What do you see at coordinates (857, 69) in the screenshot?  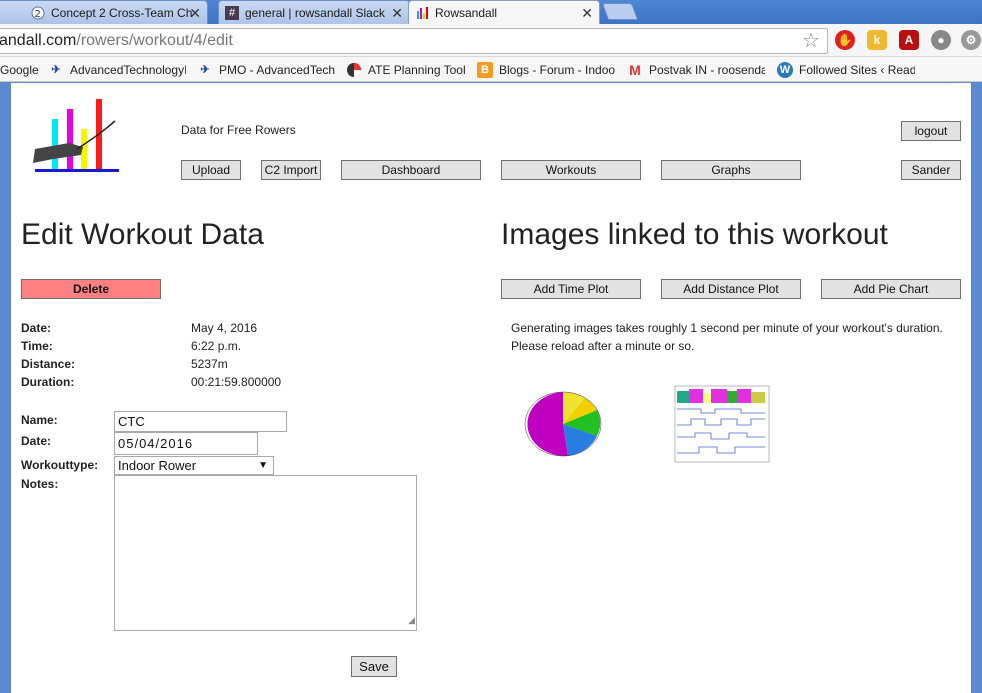 I see `bookmark-label: Followed Sites ‹ Read` at bounding box center [857, 69].